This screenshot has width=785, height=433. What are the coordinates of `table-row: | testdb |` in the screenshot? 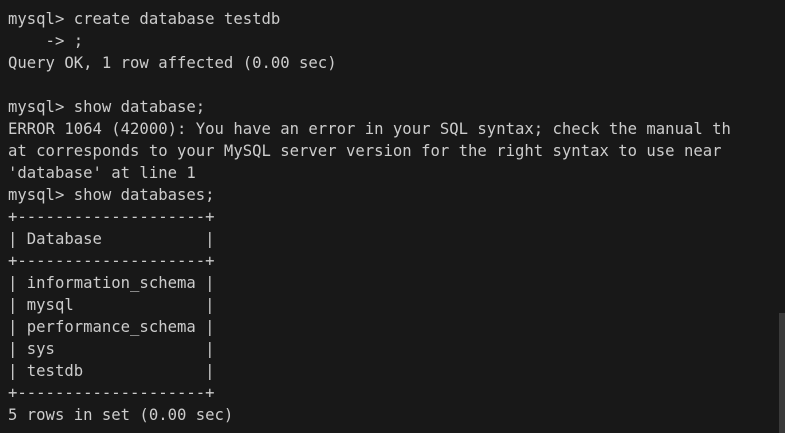 It's located at (111, 371).